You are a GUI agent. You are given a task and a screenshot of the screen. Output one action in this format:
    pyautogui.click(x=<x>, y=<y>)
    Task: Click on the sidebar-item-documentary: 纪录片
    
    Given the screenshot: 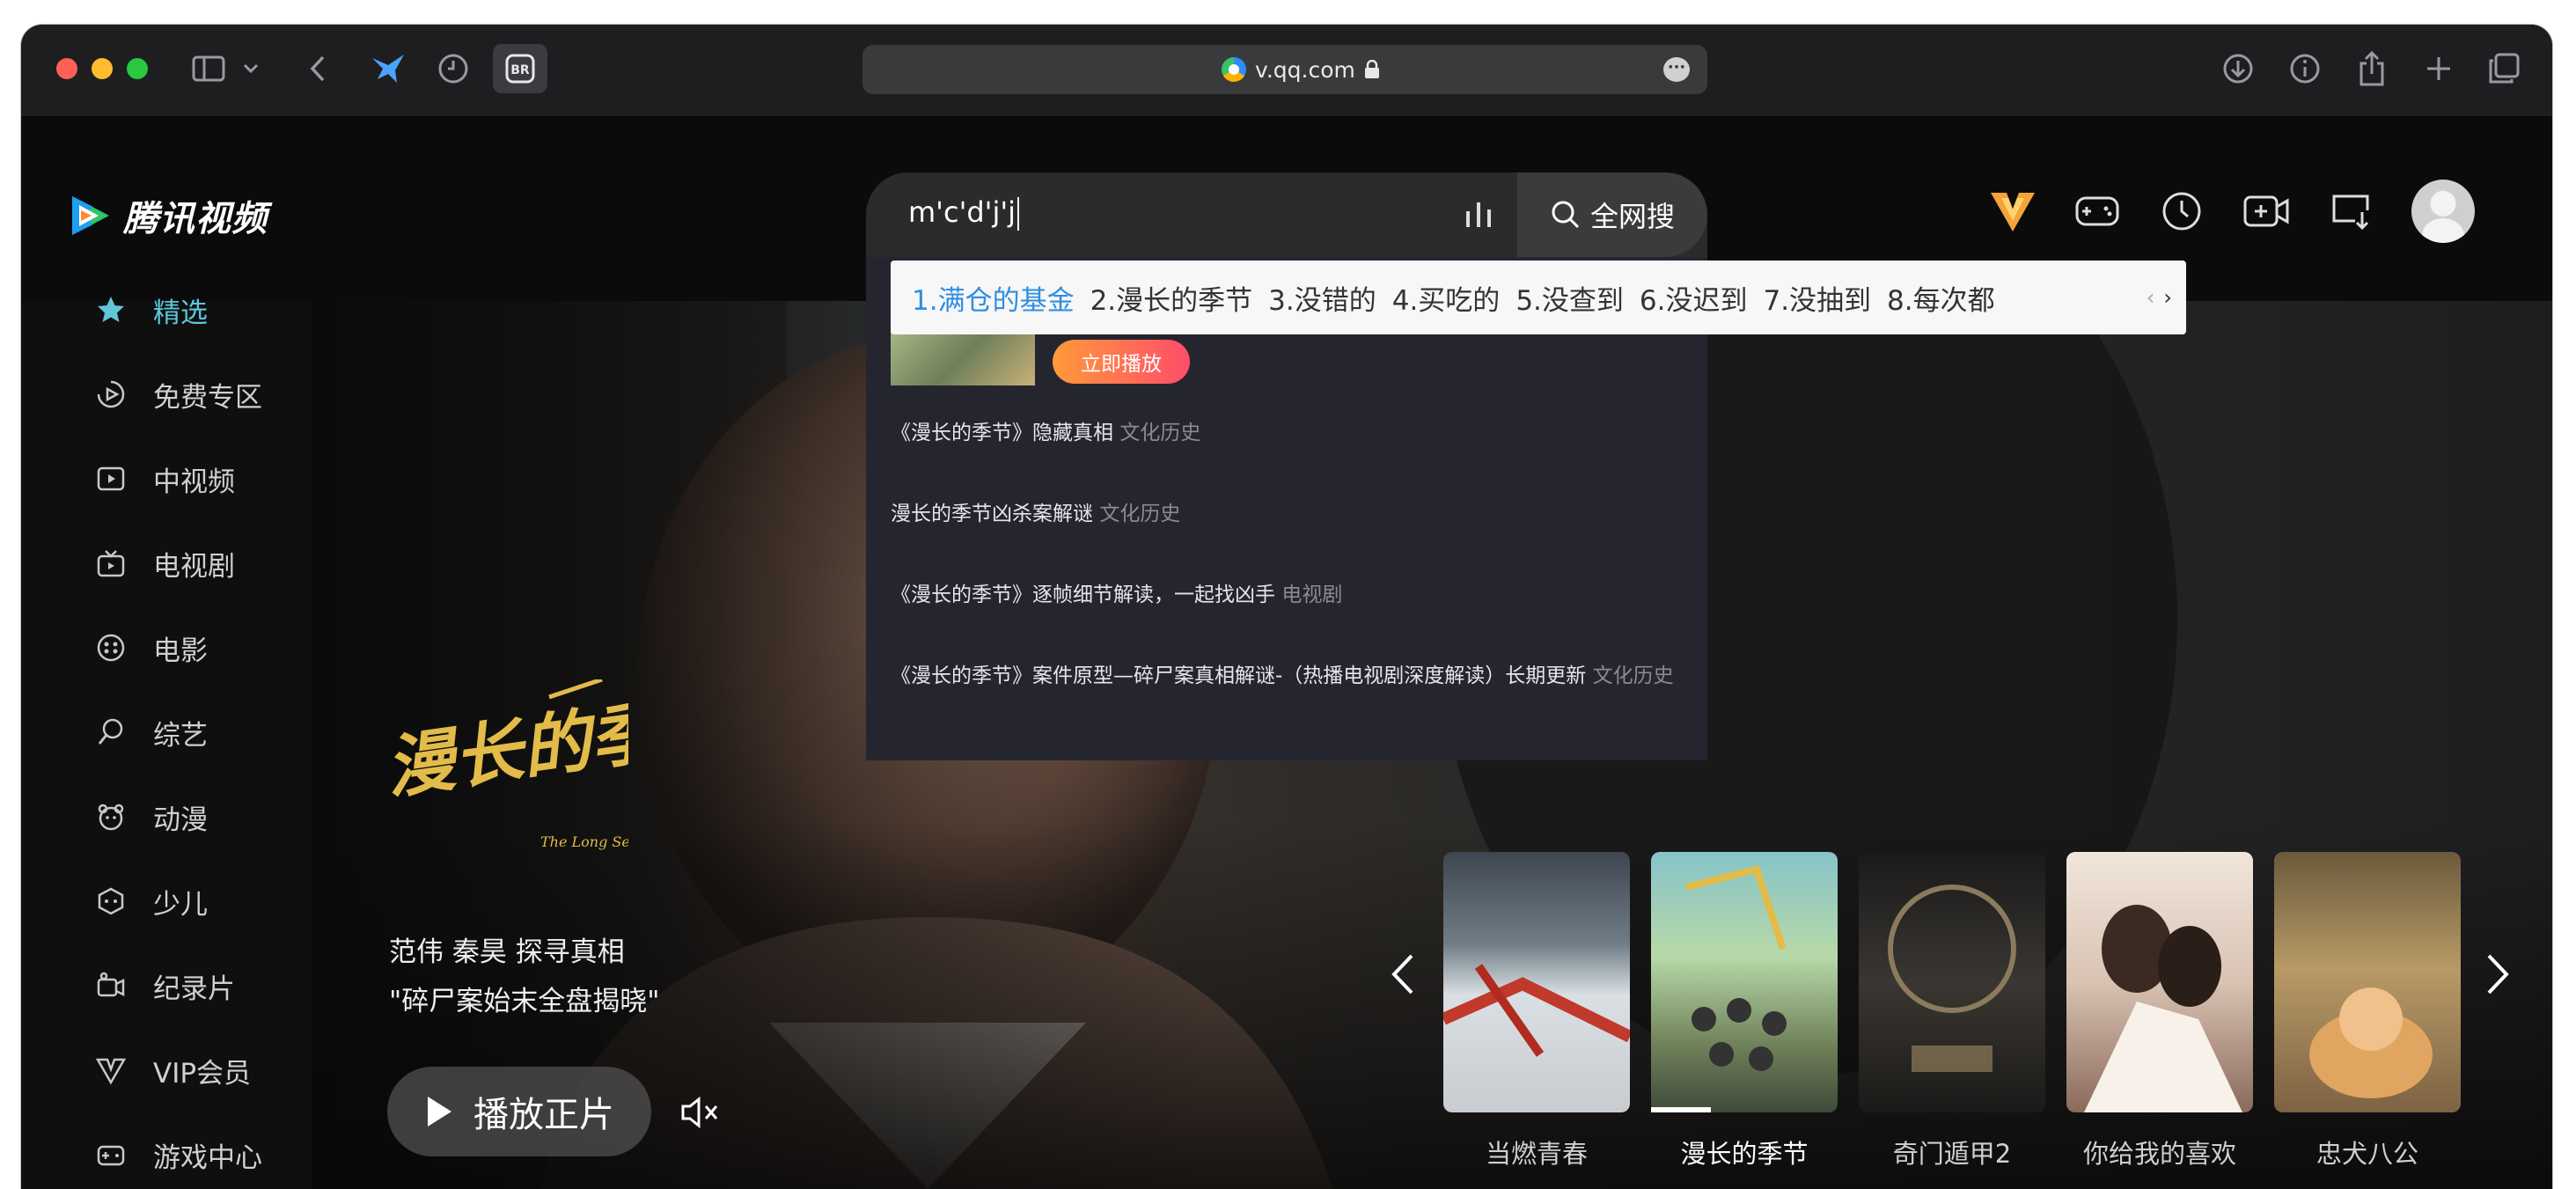 What is the action you would take?
    pyautogui.click(x=165, y=986)
    